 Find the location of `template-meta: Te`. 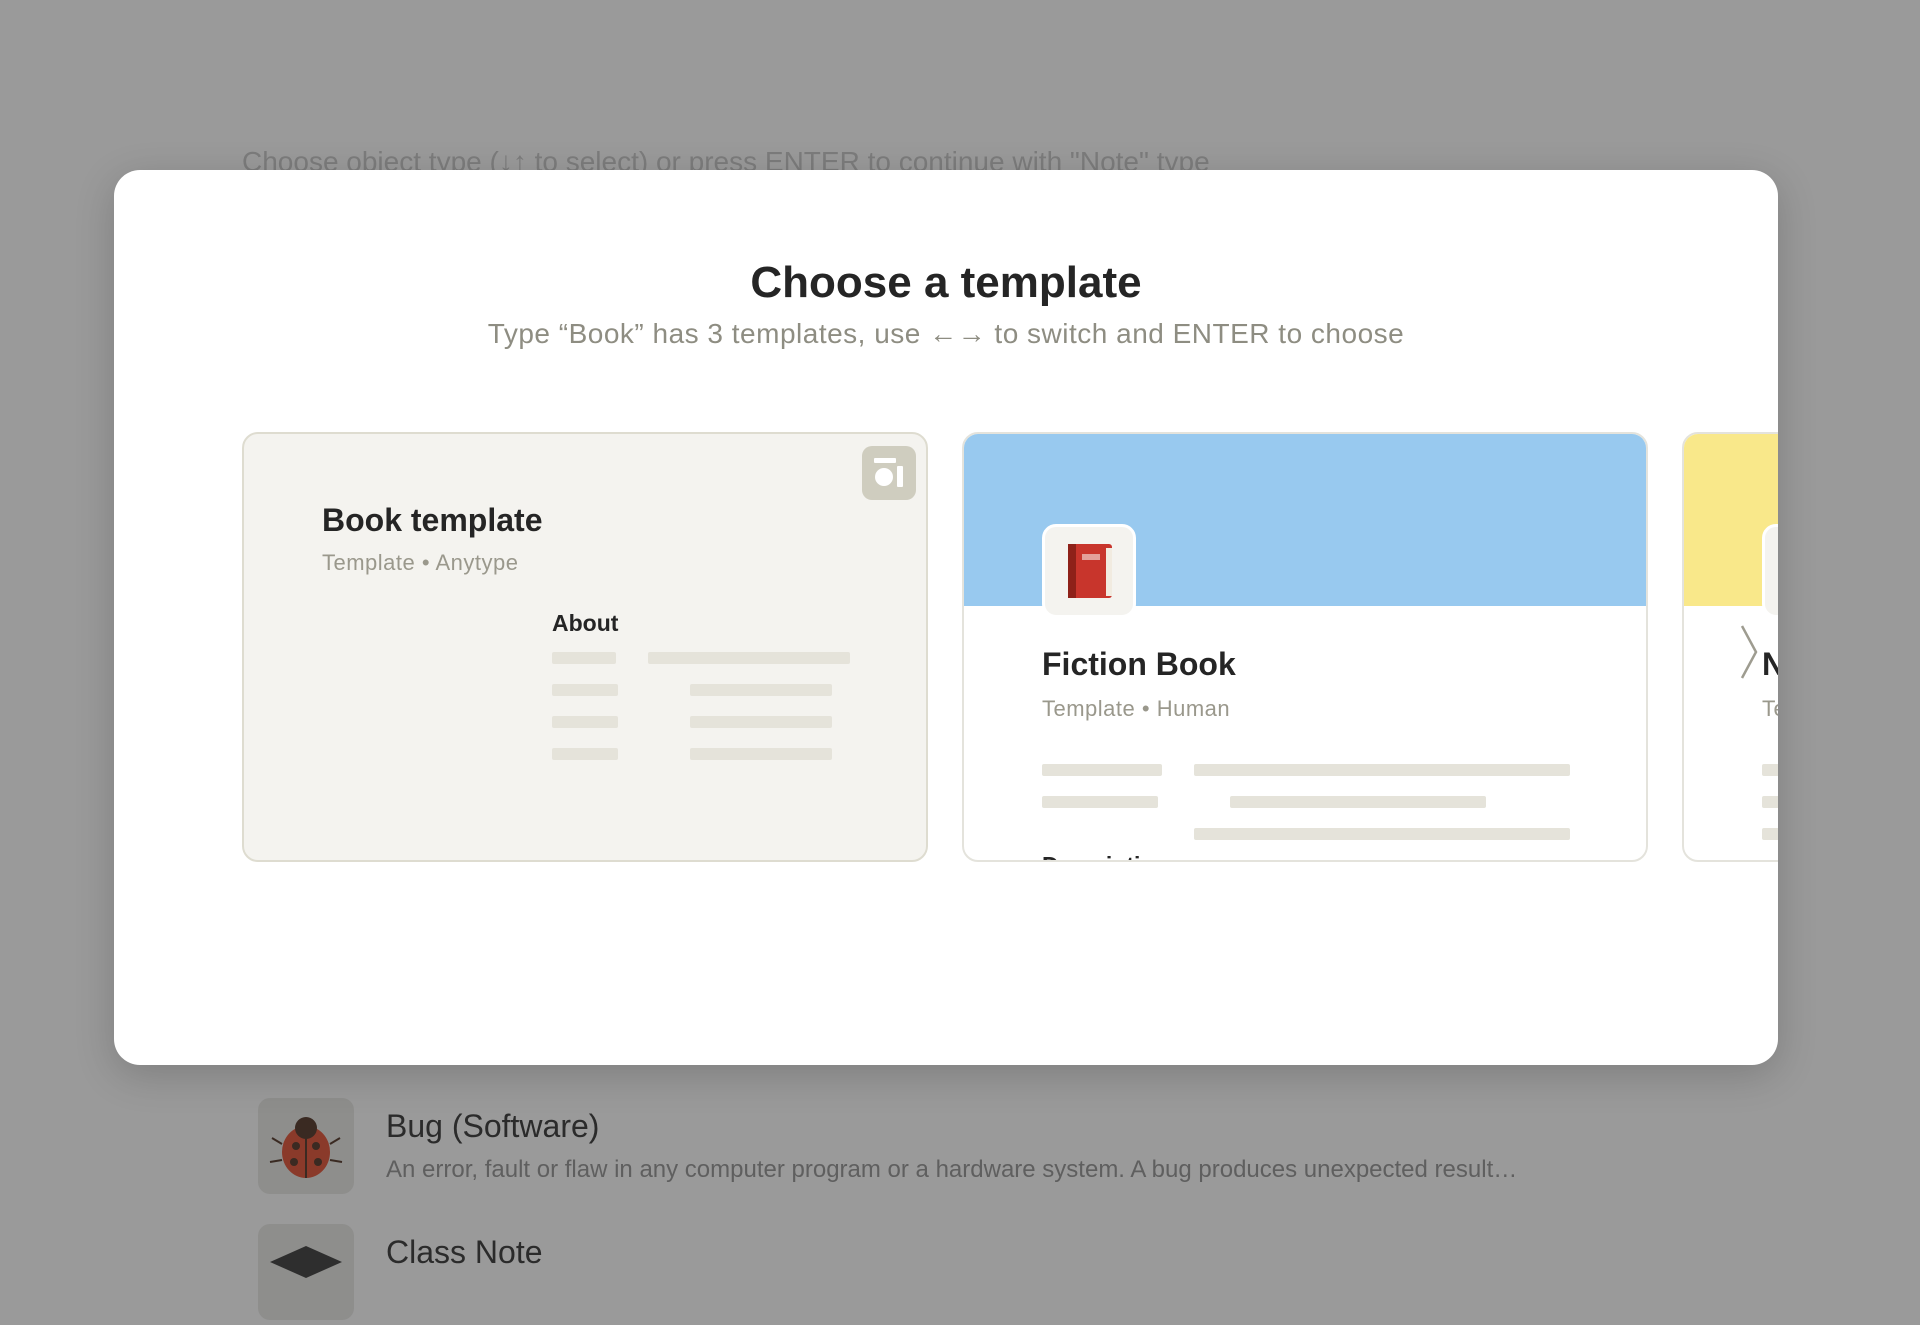

template-meta: Te is located at coordinates (1770, 708).